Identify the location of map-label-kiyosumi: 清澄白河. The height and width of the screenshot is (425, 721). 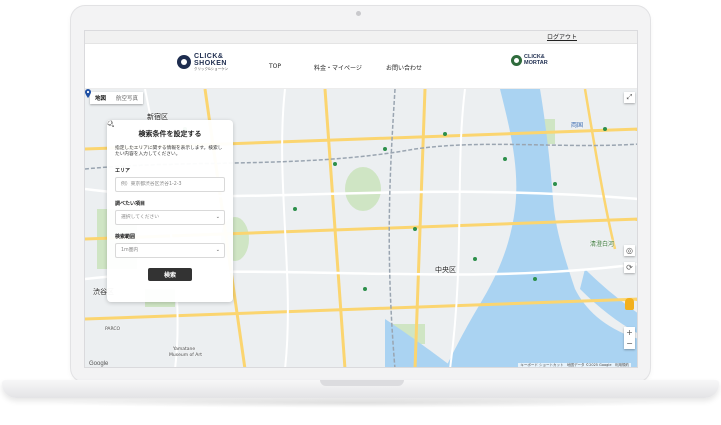
(602, 244).